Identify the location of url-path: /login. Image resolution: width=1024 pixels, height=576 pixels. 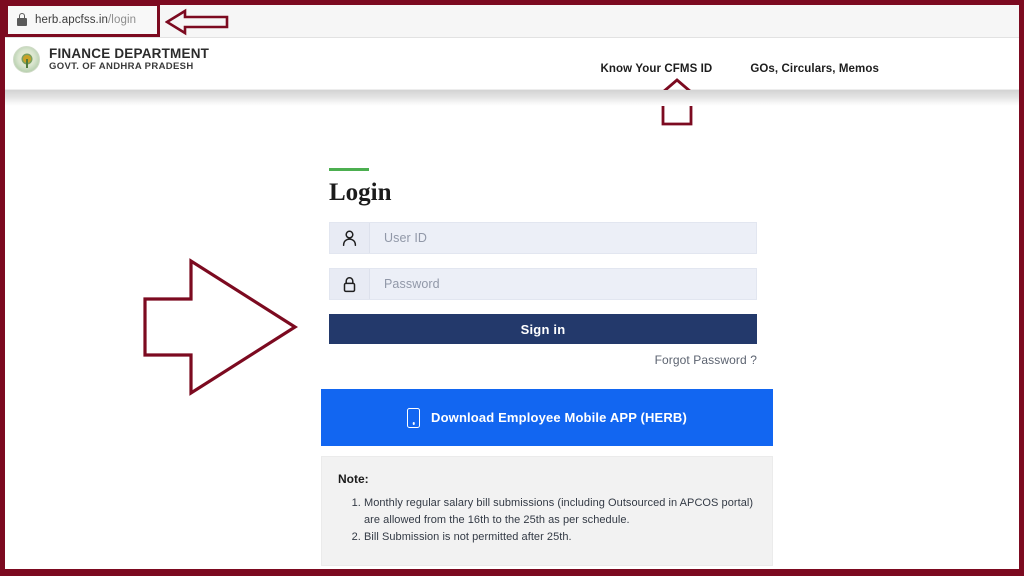
(122, 19).